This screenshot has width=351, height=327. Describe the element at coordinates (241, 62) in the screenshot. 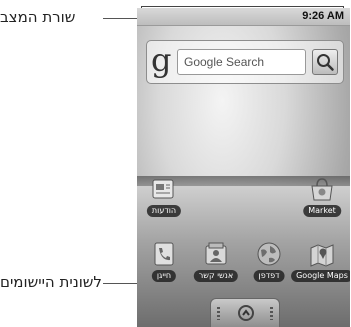

I see `search-input: Google Search` at that location.